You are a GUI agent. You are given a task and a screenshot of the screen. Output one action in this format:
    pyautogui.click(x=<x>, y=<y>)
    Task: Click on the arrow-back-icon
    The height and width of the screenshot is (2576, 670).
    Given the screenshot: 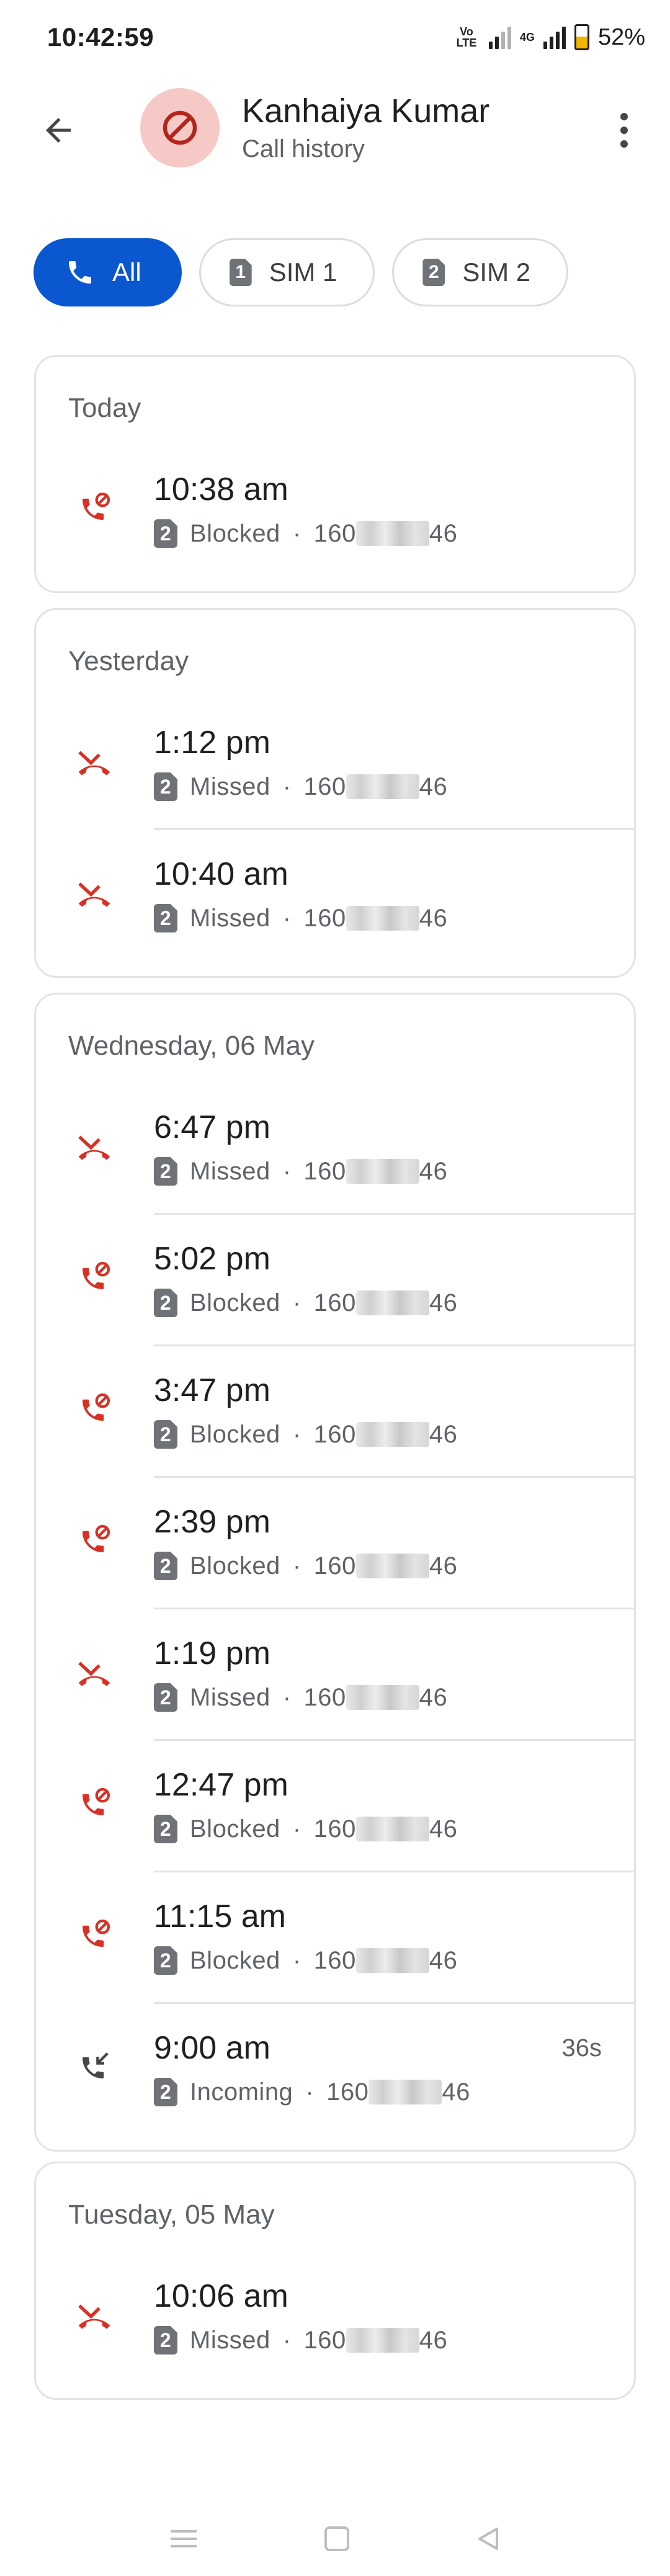 What is the action you would take?
    pyautogui.click(x=58, y=130)
    